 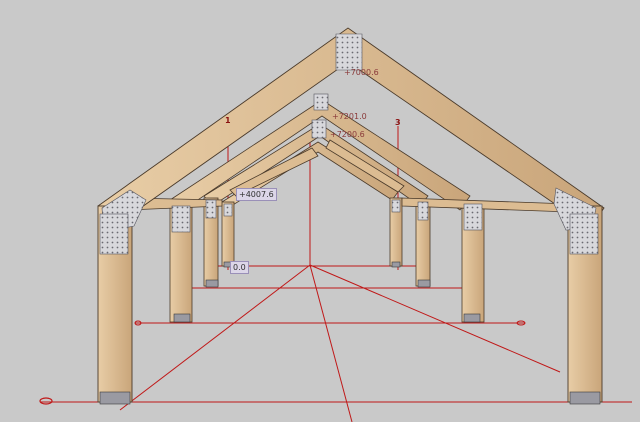 What do you see at coordinates (228, 120) in the screenshot?
I see `axis-label-1: 1` at bounding box center [228, 120].